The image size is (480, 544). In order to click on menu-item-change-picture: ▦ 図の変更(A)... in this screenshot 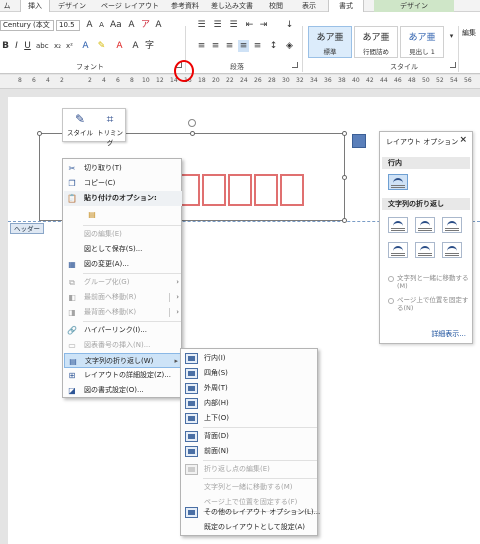, I will do `click(123, 264)`.